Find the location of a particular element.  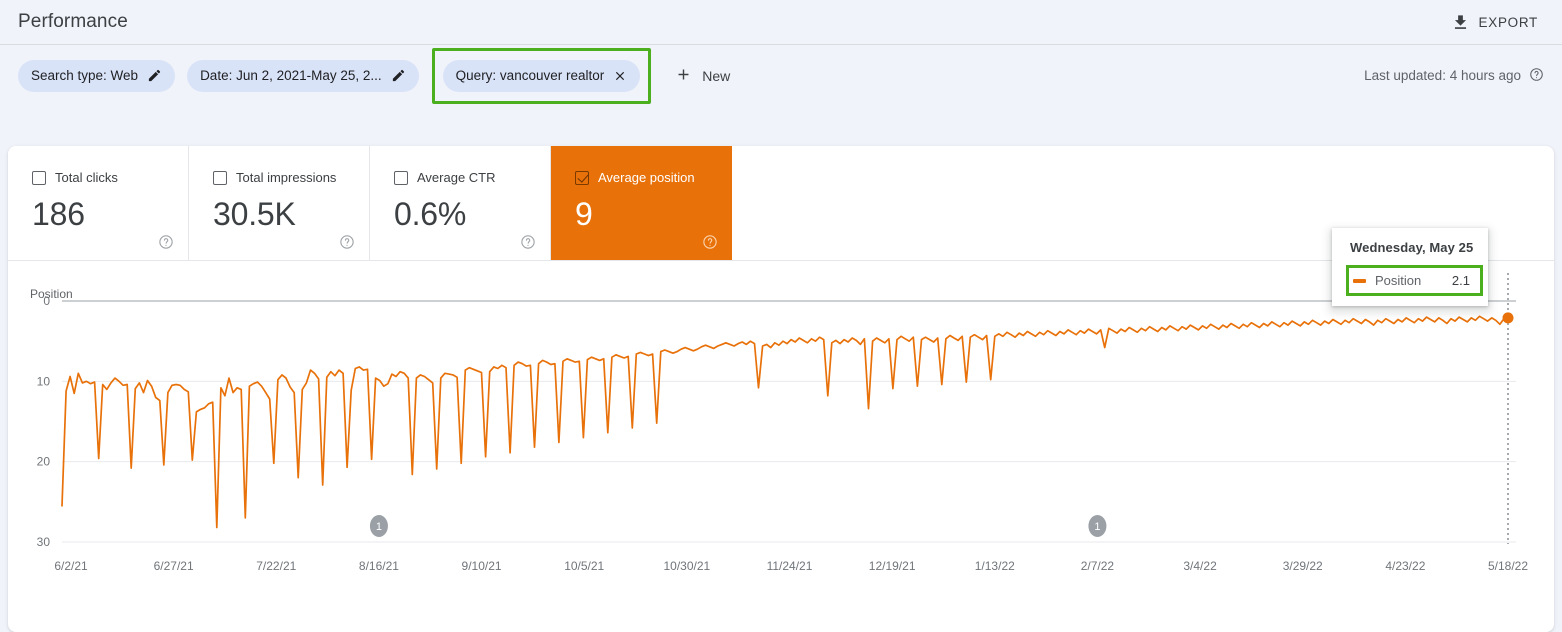

metric-header: Total impressions is located at coordinates (291, 177).